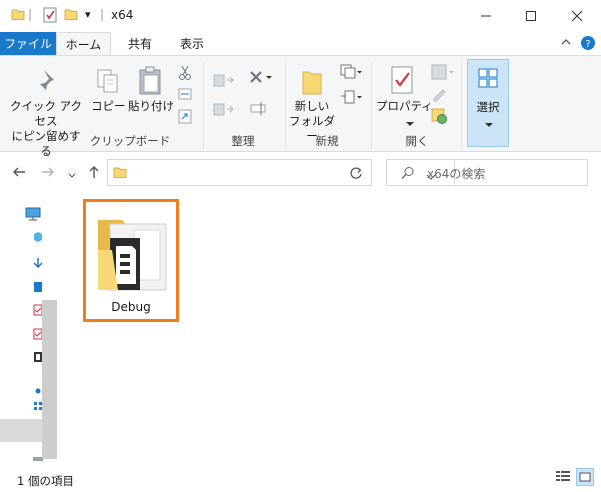 Image resolution: width=601 pixels, height=492 pixels. What do you see at coordinates (131, 307) in the screenshot?
I see `folder-name-label: Debug` at bounding box center [131, 307].